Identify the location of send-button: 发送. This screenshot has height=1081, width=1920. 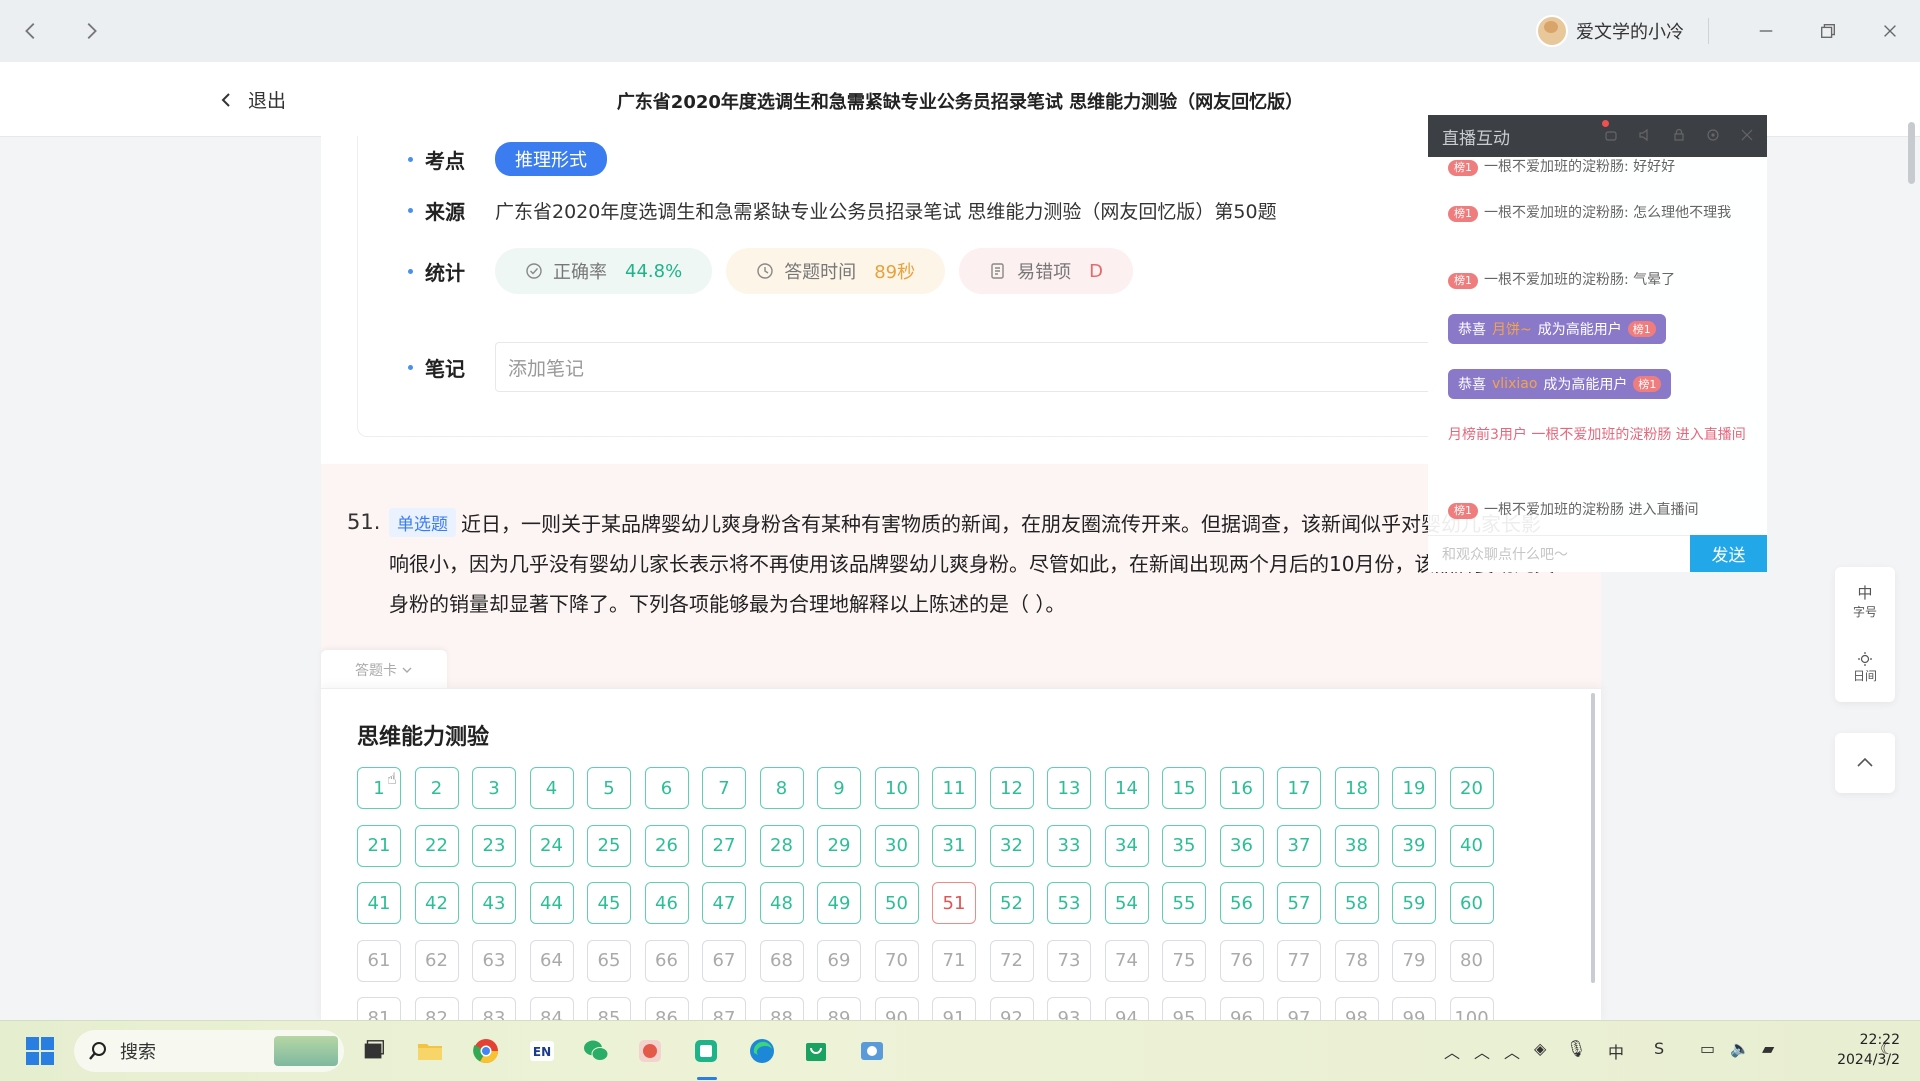
(1728, 553).